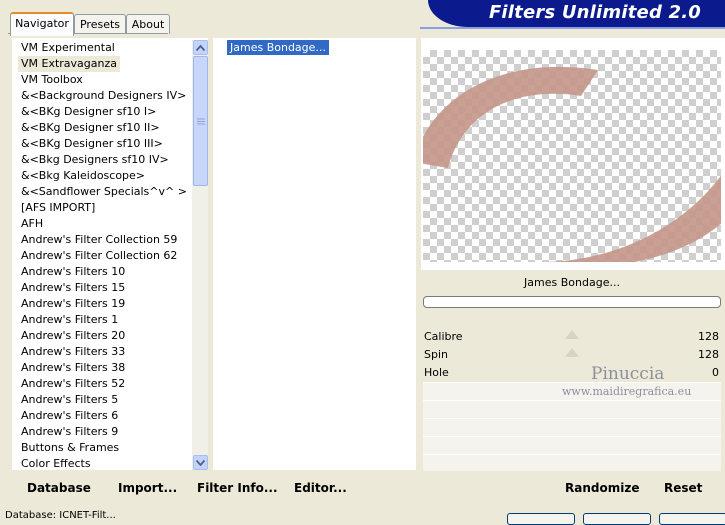 This screenshot has height=525, width=725. Describe the element at coordinates (73, 352) in the screenshot. I see `category-item: Andrew's Filters 33` at that location.